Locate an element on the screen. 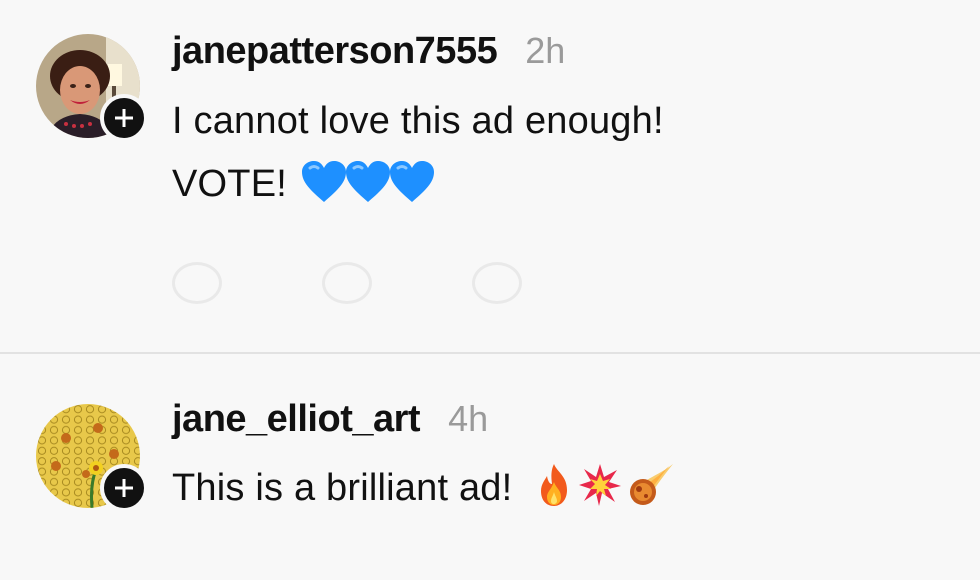 The height and width of the screenshot is (580, 980). comment-text: I cannot love this ad enough! is located at coordinates (418, 121).